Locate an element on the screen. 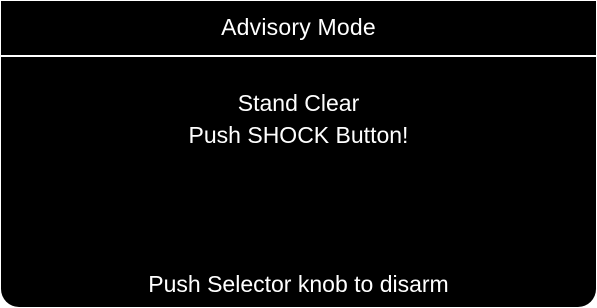 The width and height of the screenshot is (597, 308). mode-title: Advisory Mode is located at coordinates (298, 26).